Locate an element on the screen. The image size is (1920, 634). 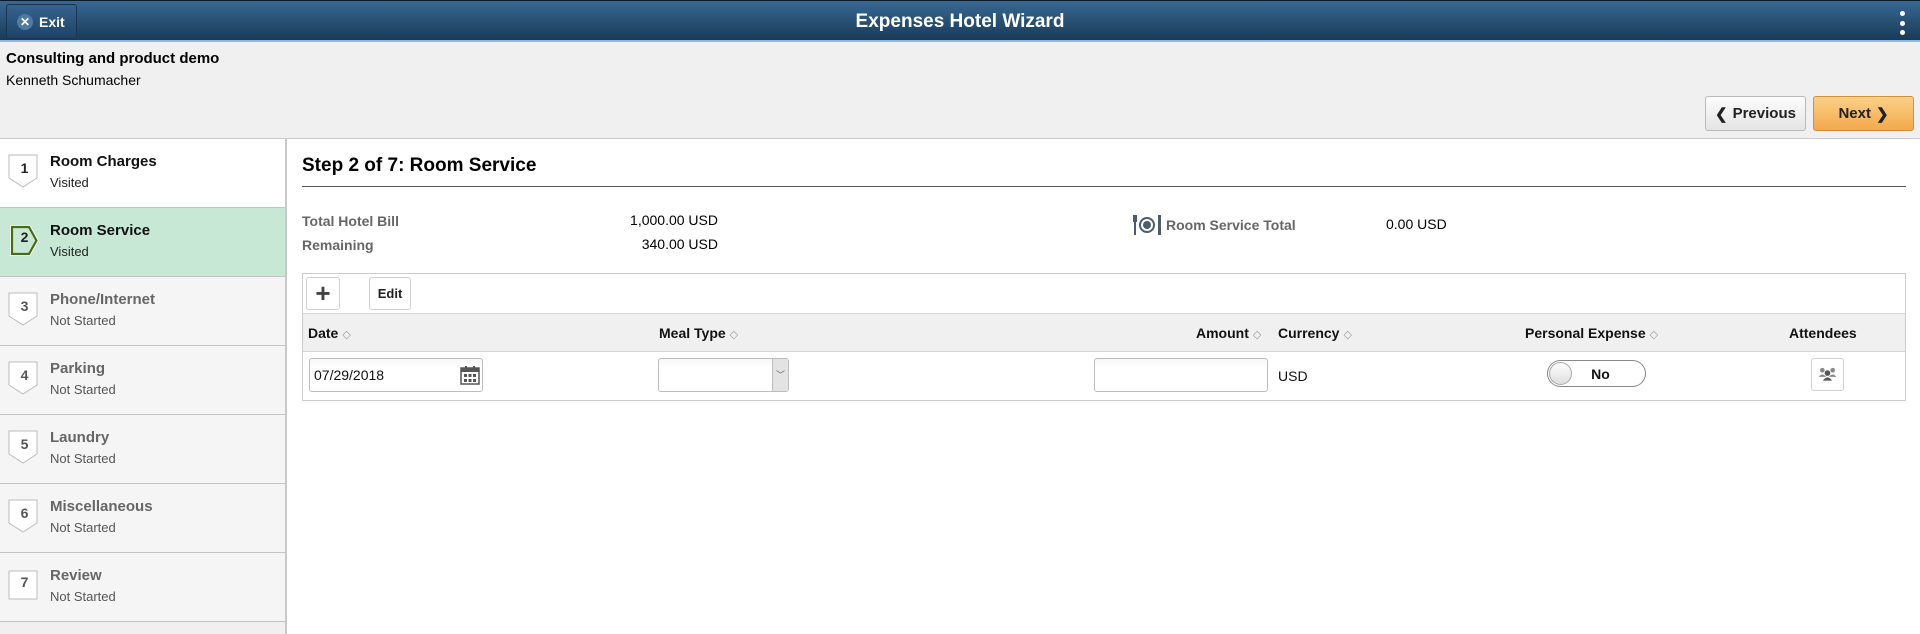
amount-header-label: Amount is located at coordinates (1222, 333).